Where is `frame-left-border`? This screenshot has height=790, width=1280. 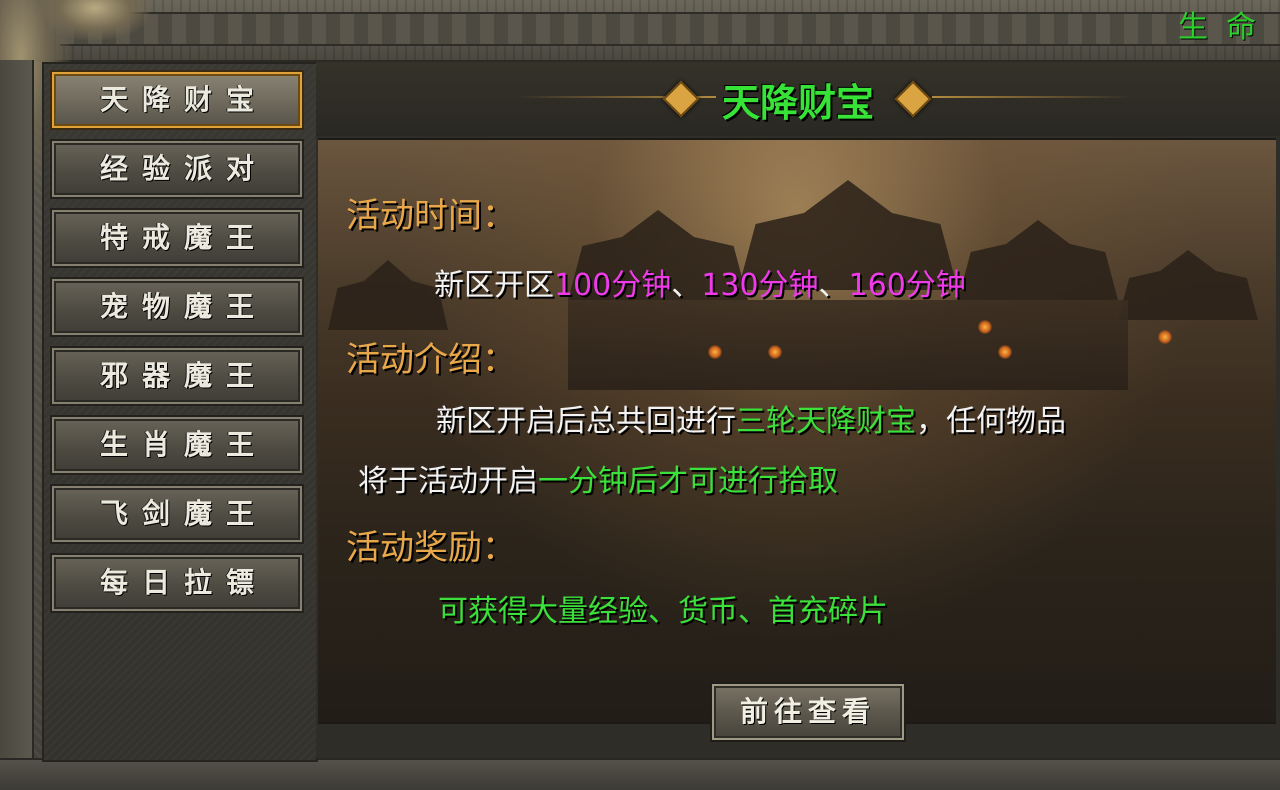 frame-left-border is located at coordinates (17, 410).